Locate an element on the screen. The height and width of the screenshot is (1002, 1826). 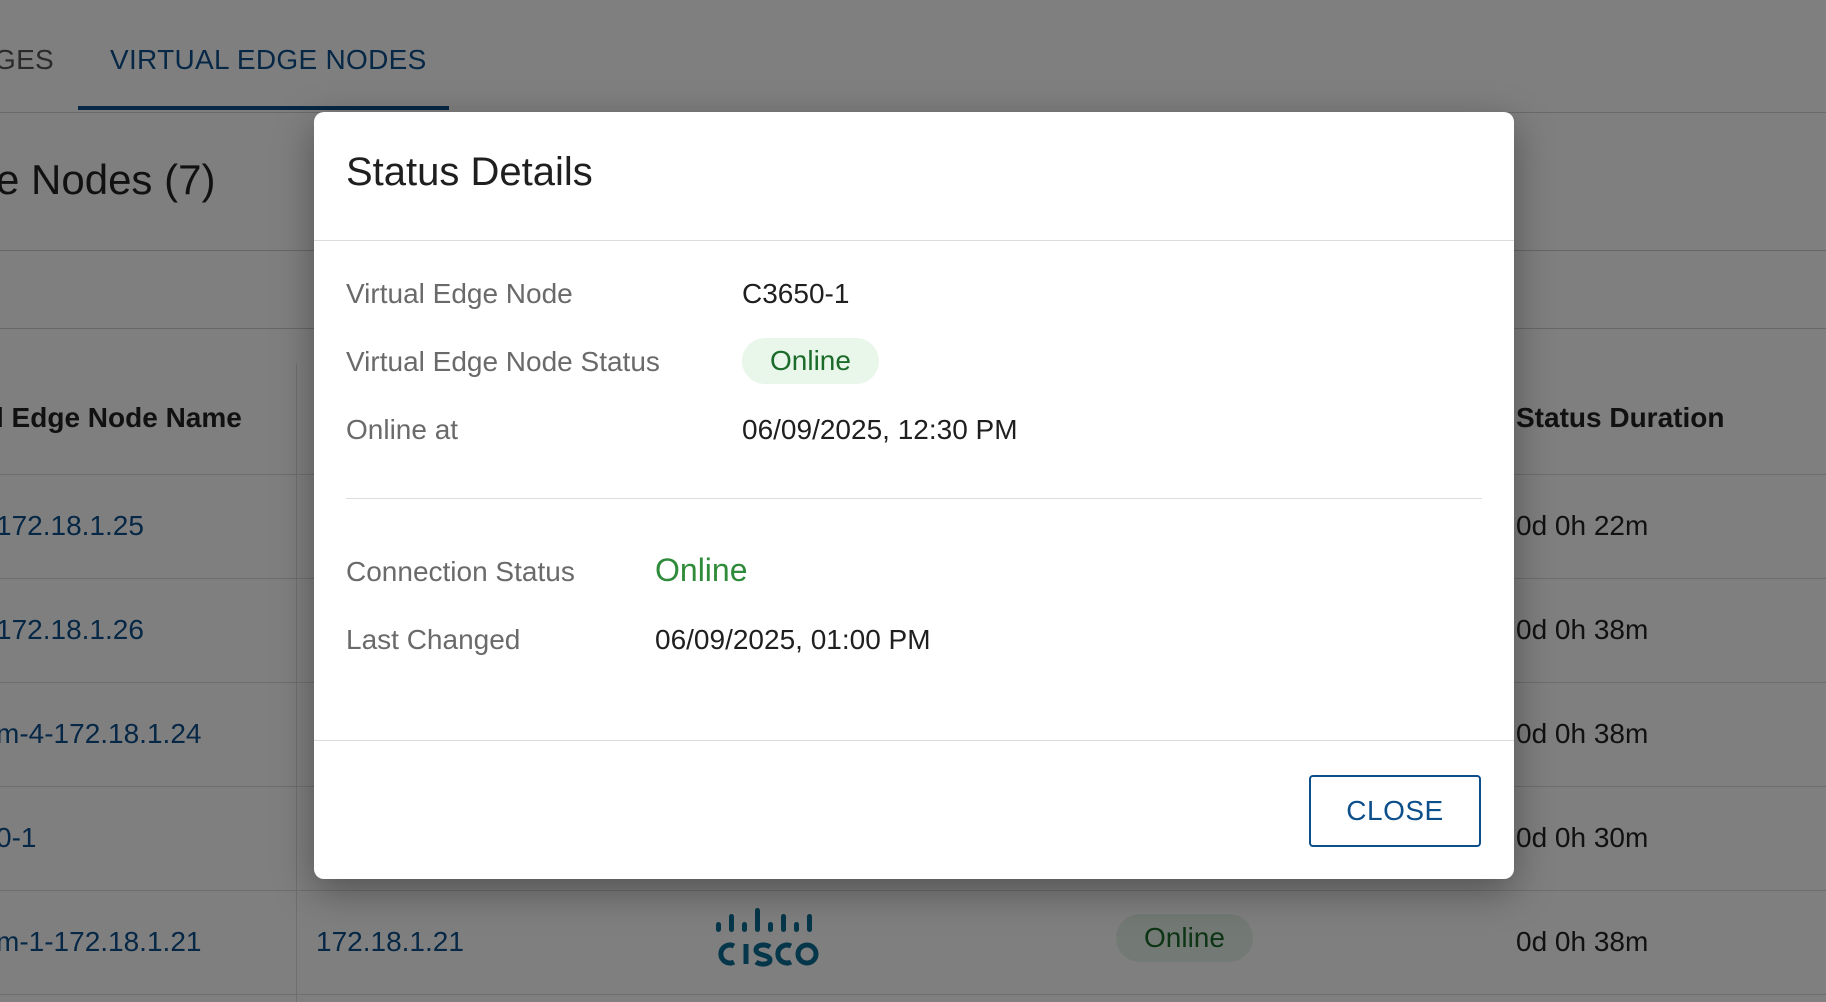
section-divider is located at coordinates (914, 498).